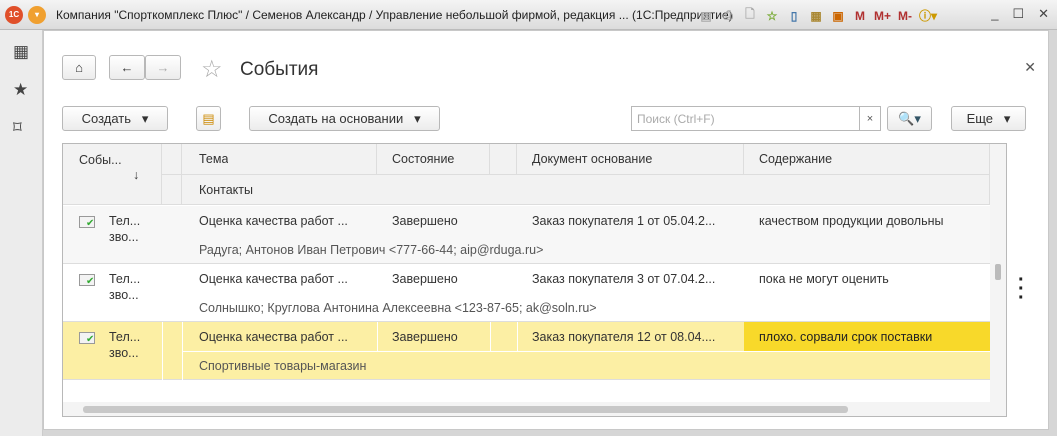 This screenshot has width=1057, height=436. What do you see at coordinates (816, 16) in the screenshot?
I see `calculator-icon: ▦` at bounding box center [816, 16].